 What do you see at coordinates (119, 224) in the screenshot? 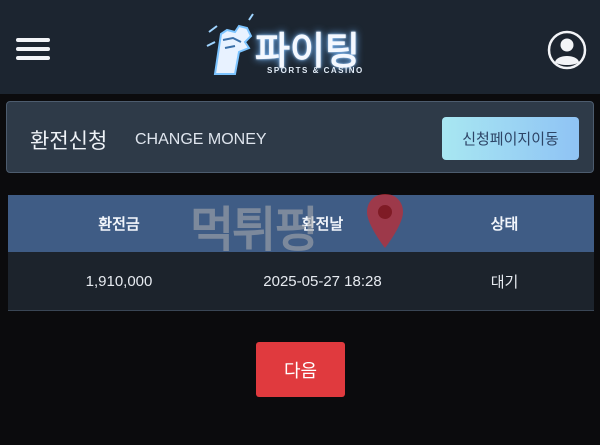
I see `header-amount: 환전금` at bounding box center [119, 224].